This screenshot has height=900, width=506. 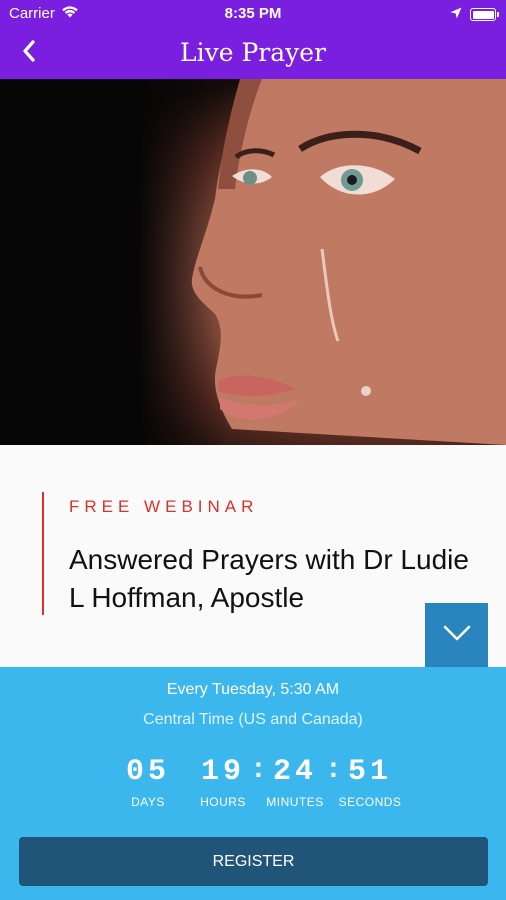 I want to click on seconds-unit: 51 SECONDS, so click(x=370, y=782).